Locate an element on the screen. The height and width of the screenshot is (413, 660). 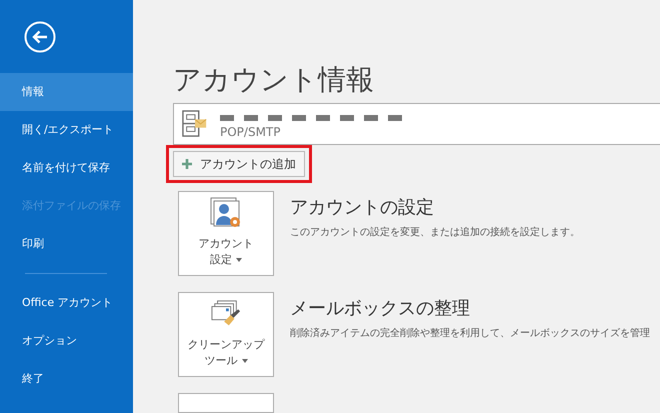
back-icon is located at coordinates (40, 36).